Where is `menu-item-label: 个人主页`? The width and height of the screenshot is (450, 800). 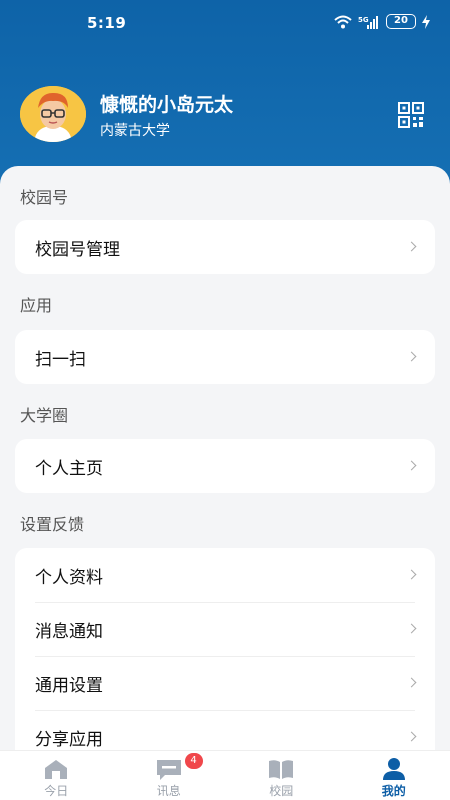
menu-item-label: 个人主页 is located at coordinates (69, 468).